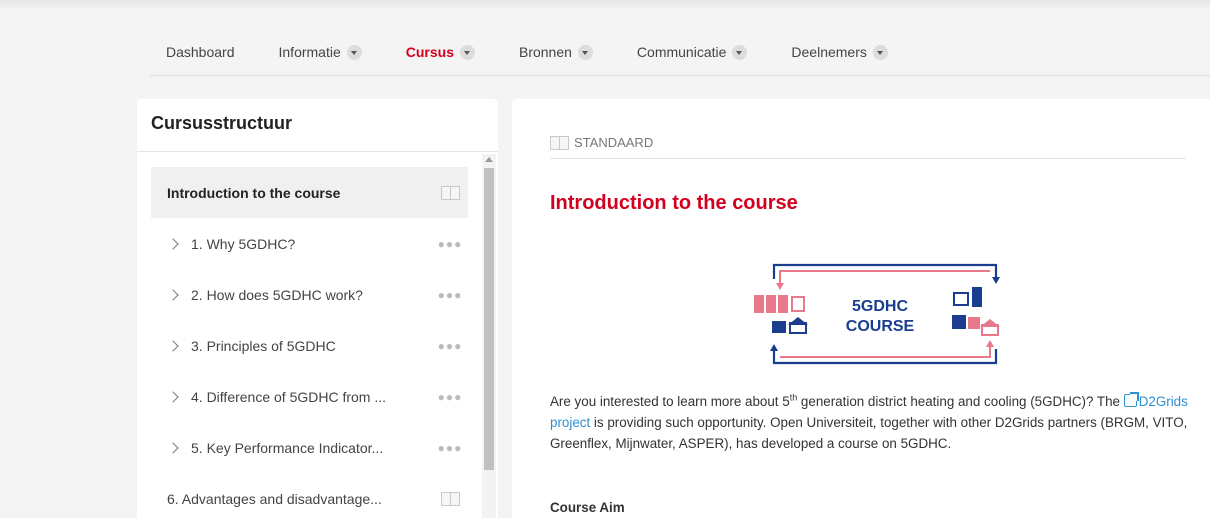  Describe the element at coordinates (254, 192) in the screenshot. I see `tree-item-label: Introduction to the course` at that location.